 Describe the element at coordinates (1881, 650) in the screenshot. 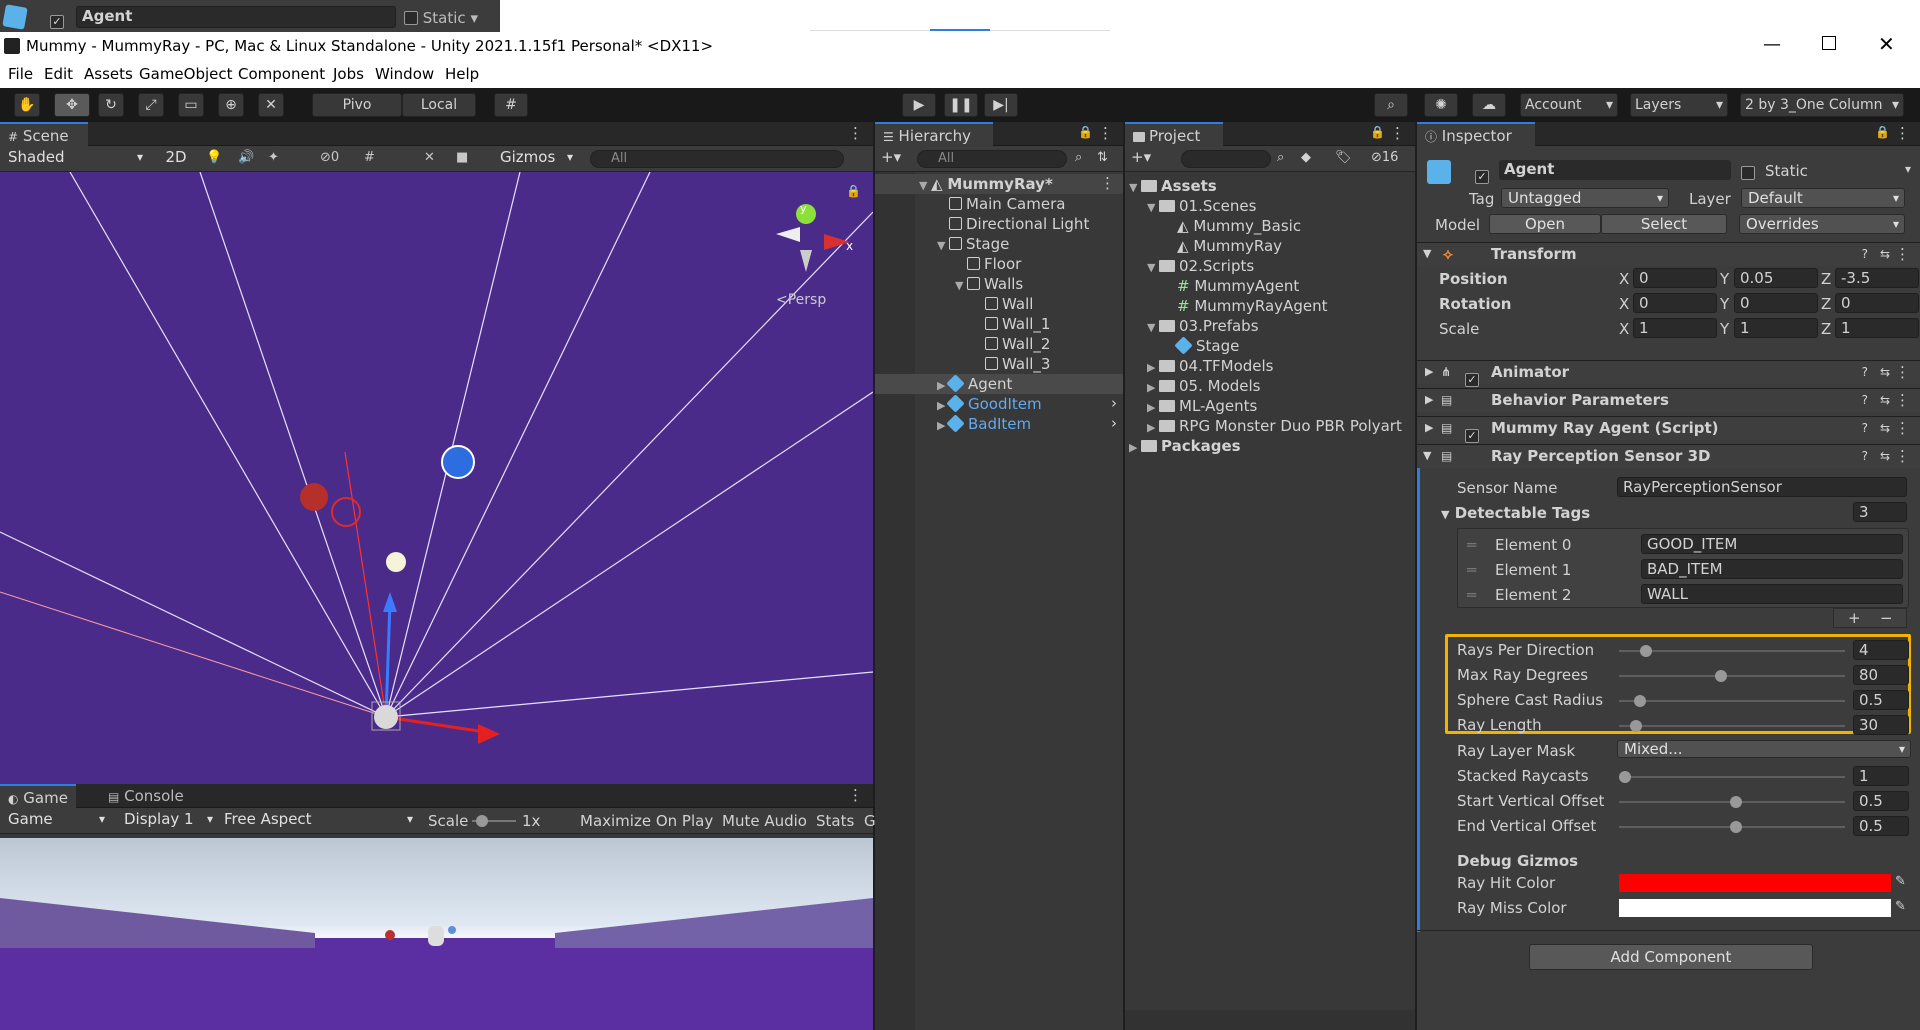

I see `slider-value-field: 4` at that location.